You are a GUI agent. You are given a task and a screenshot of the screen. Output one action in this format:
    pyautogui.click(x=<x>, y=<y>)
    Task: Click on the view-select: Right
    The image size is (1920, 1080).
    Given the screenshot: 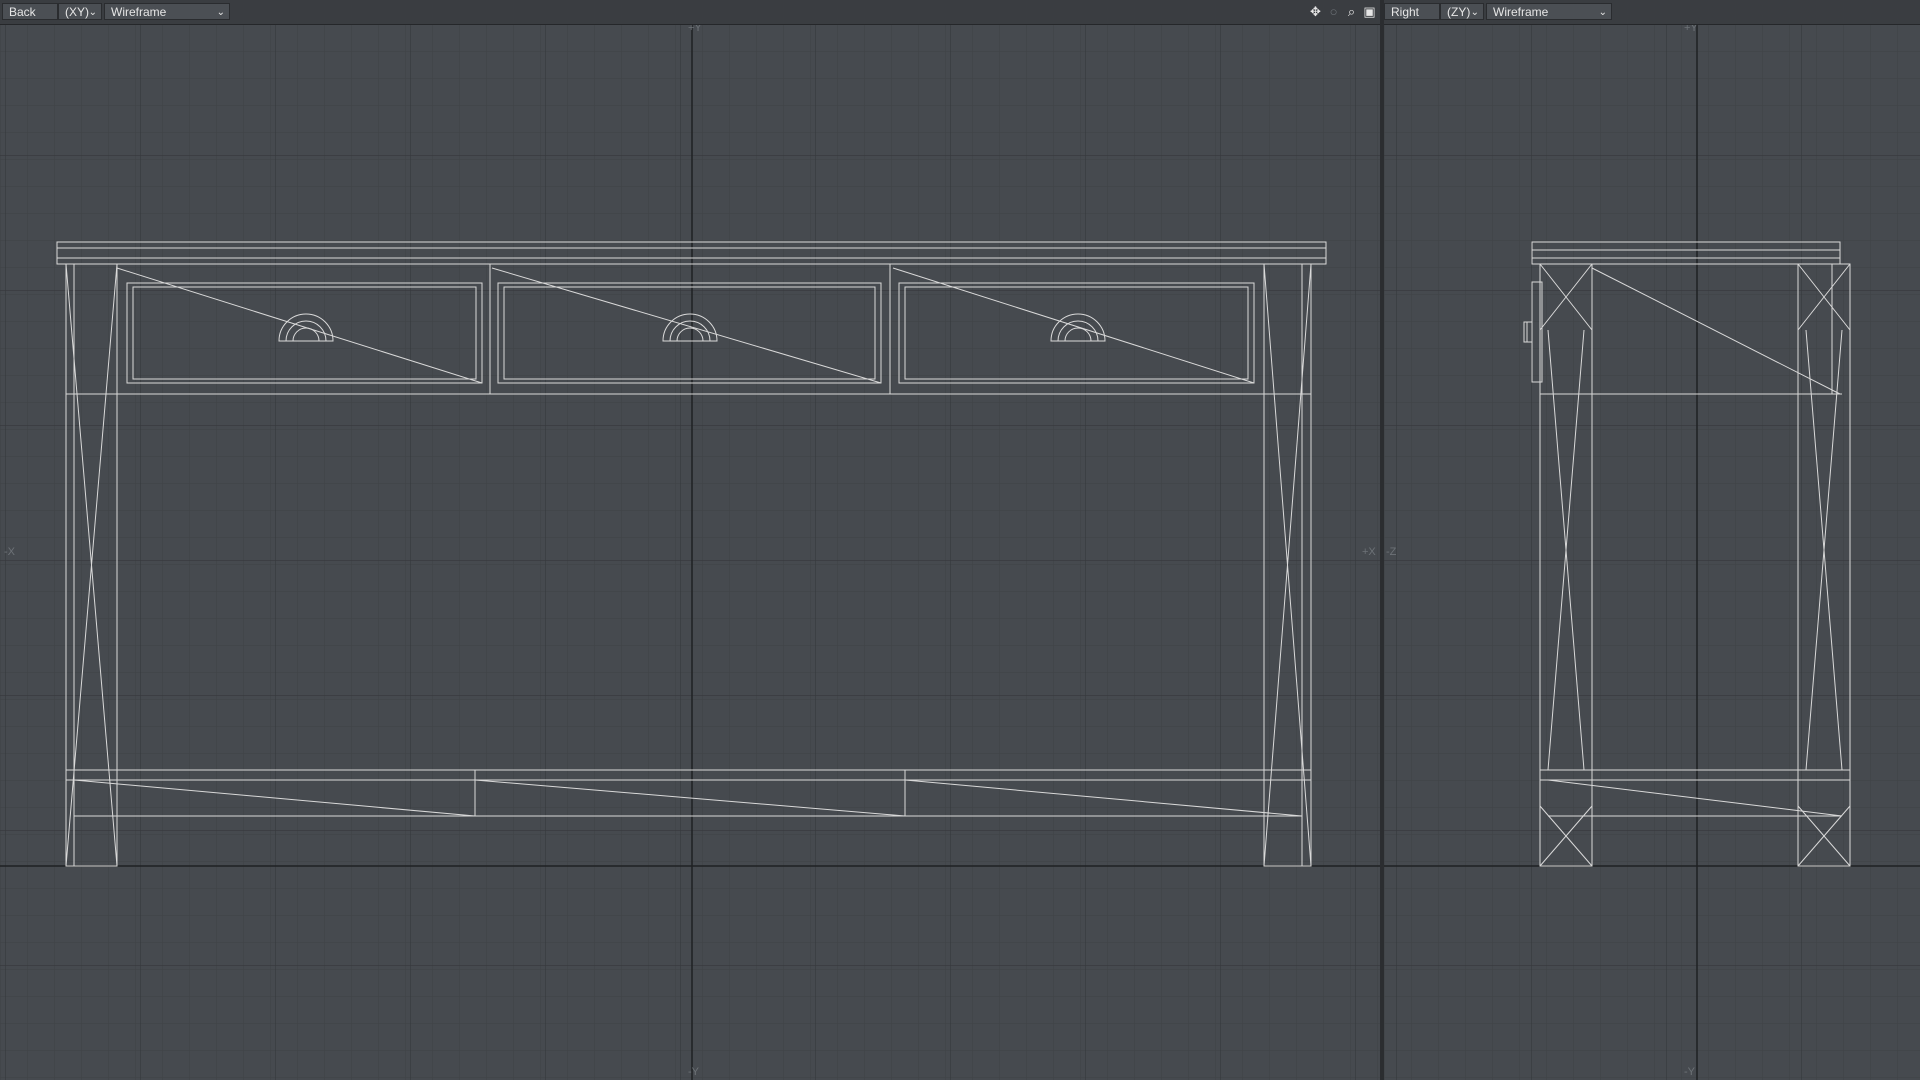 What is the action you would take?
    pyautogui.click(x=1412, y=11)
    